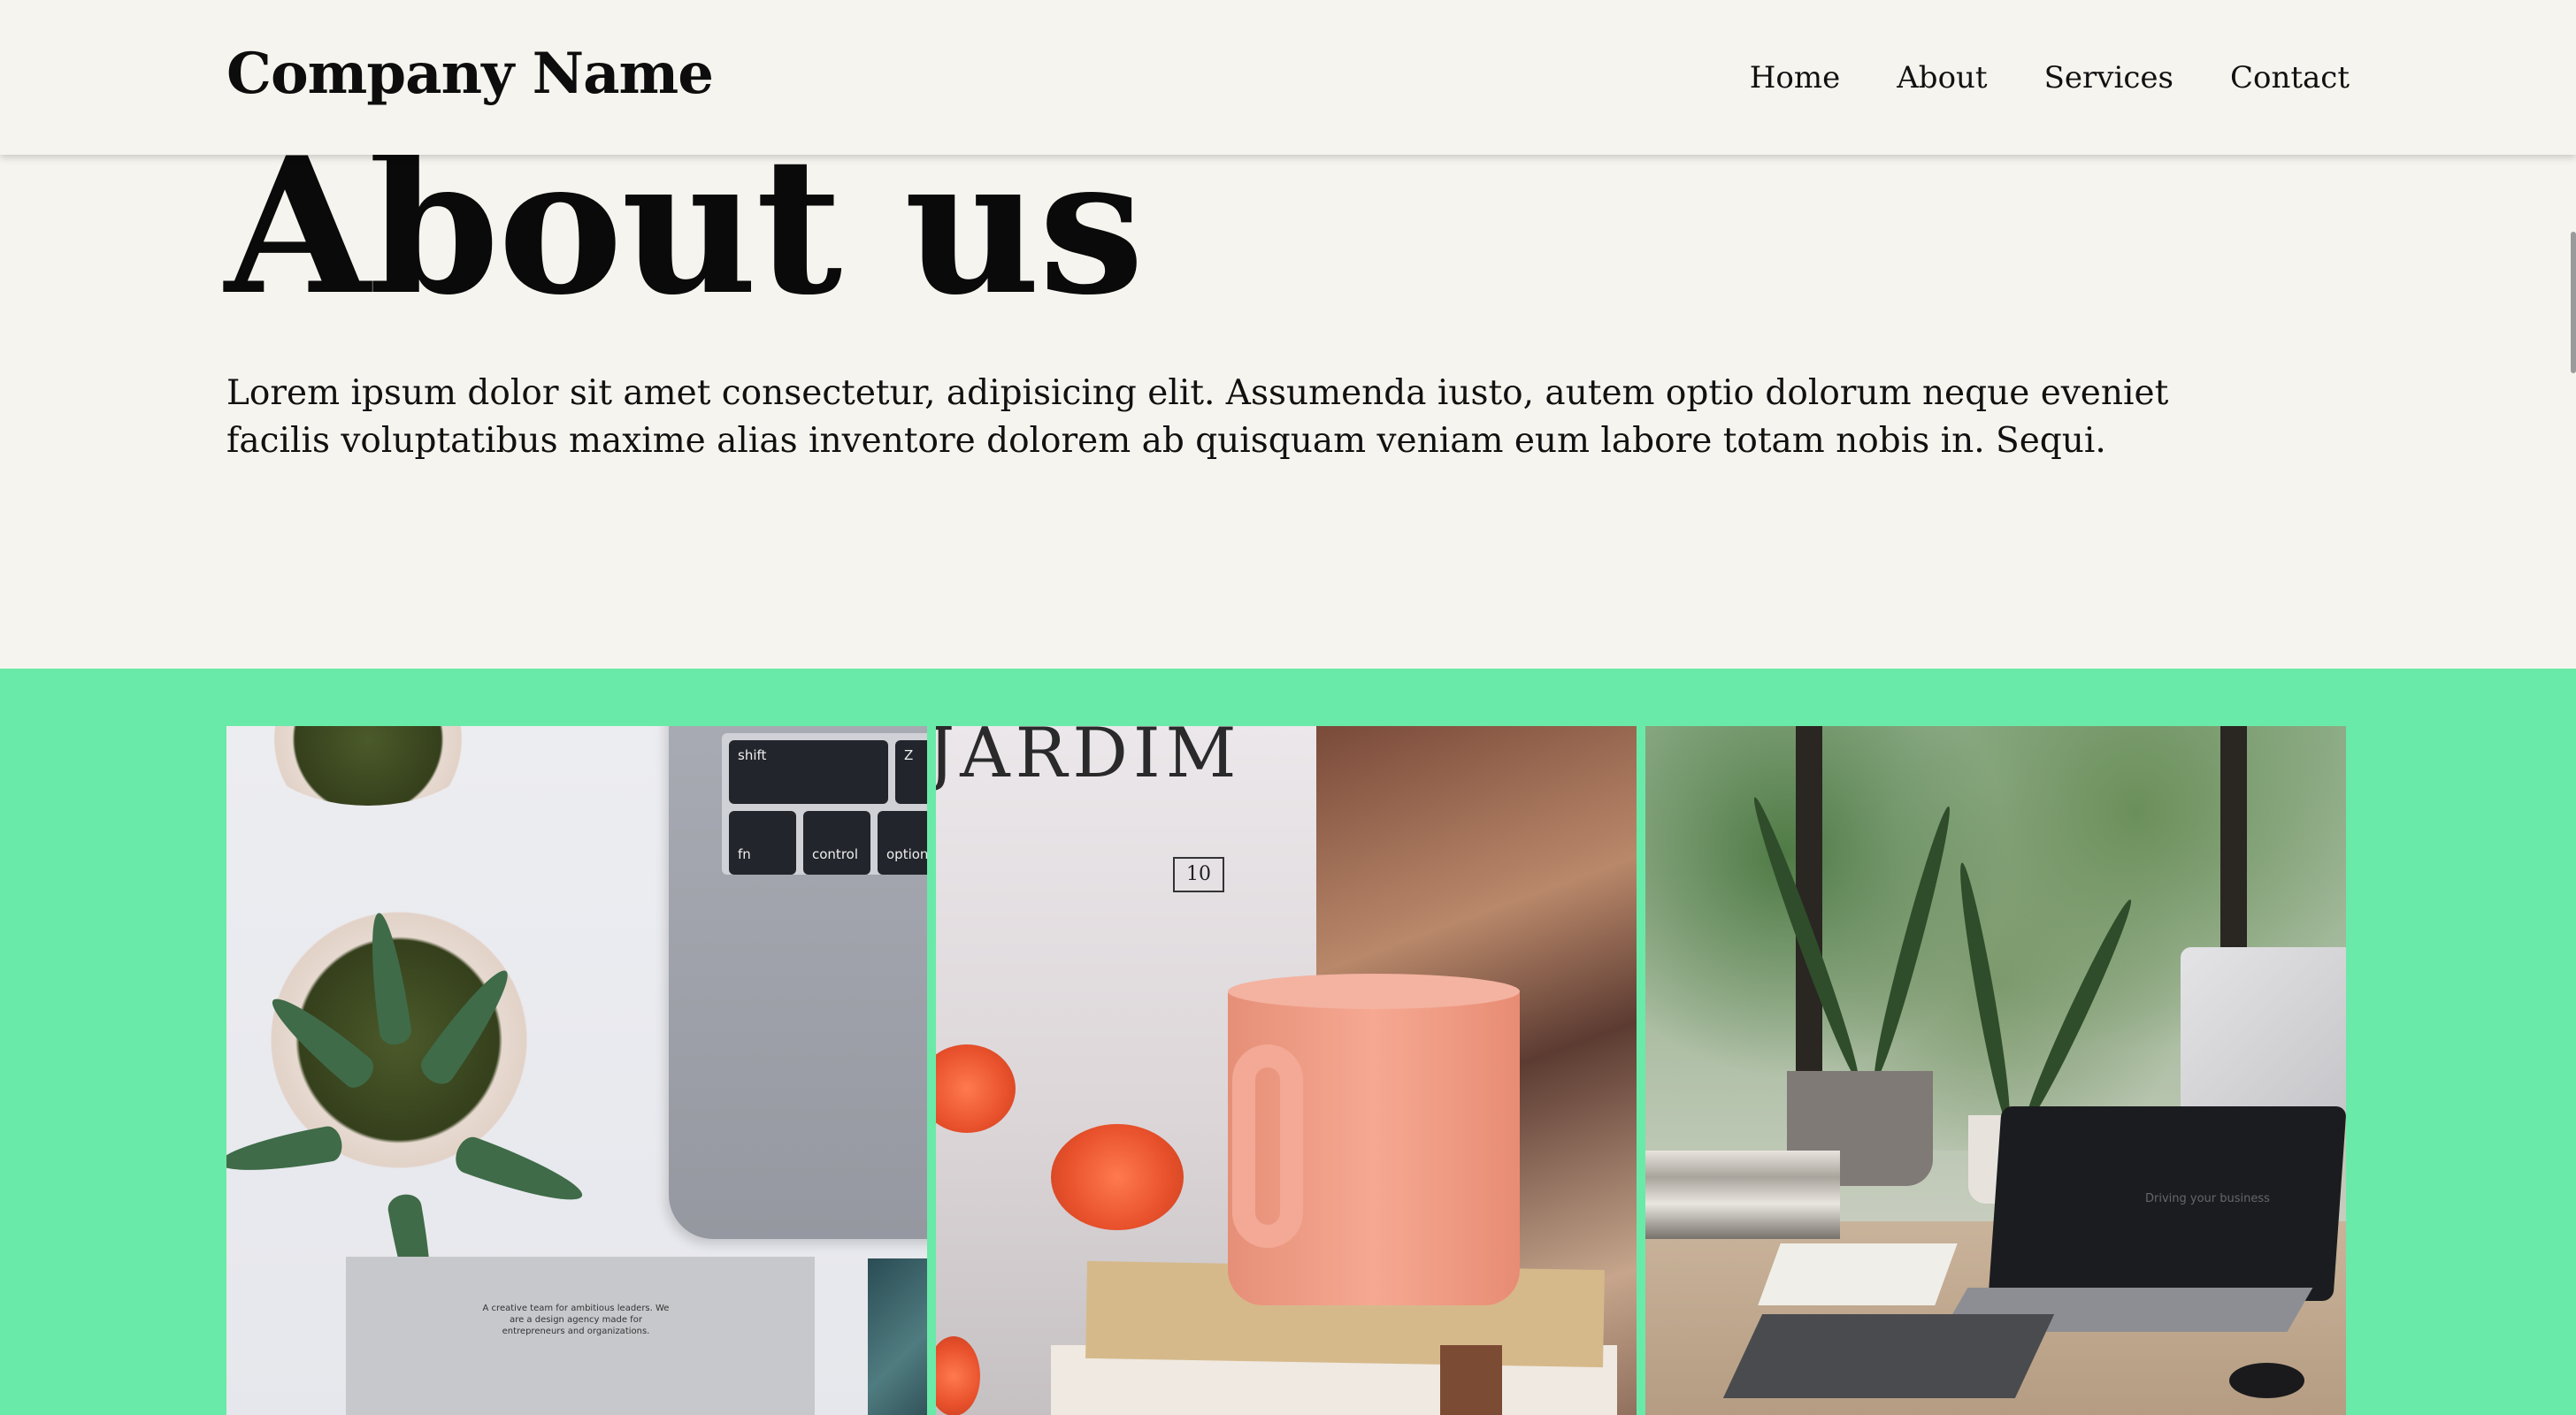 The width and height of the screenshot is (2576, 1415). Describe the element at coordinates (684, 226) in the screenshot. I see `page-title: About us` at that location.